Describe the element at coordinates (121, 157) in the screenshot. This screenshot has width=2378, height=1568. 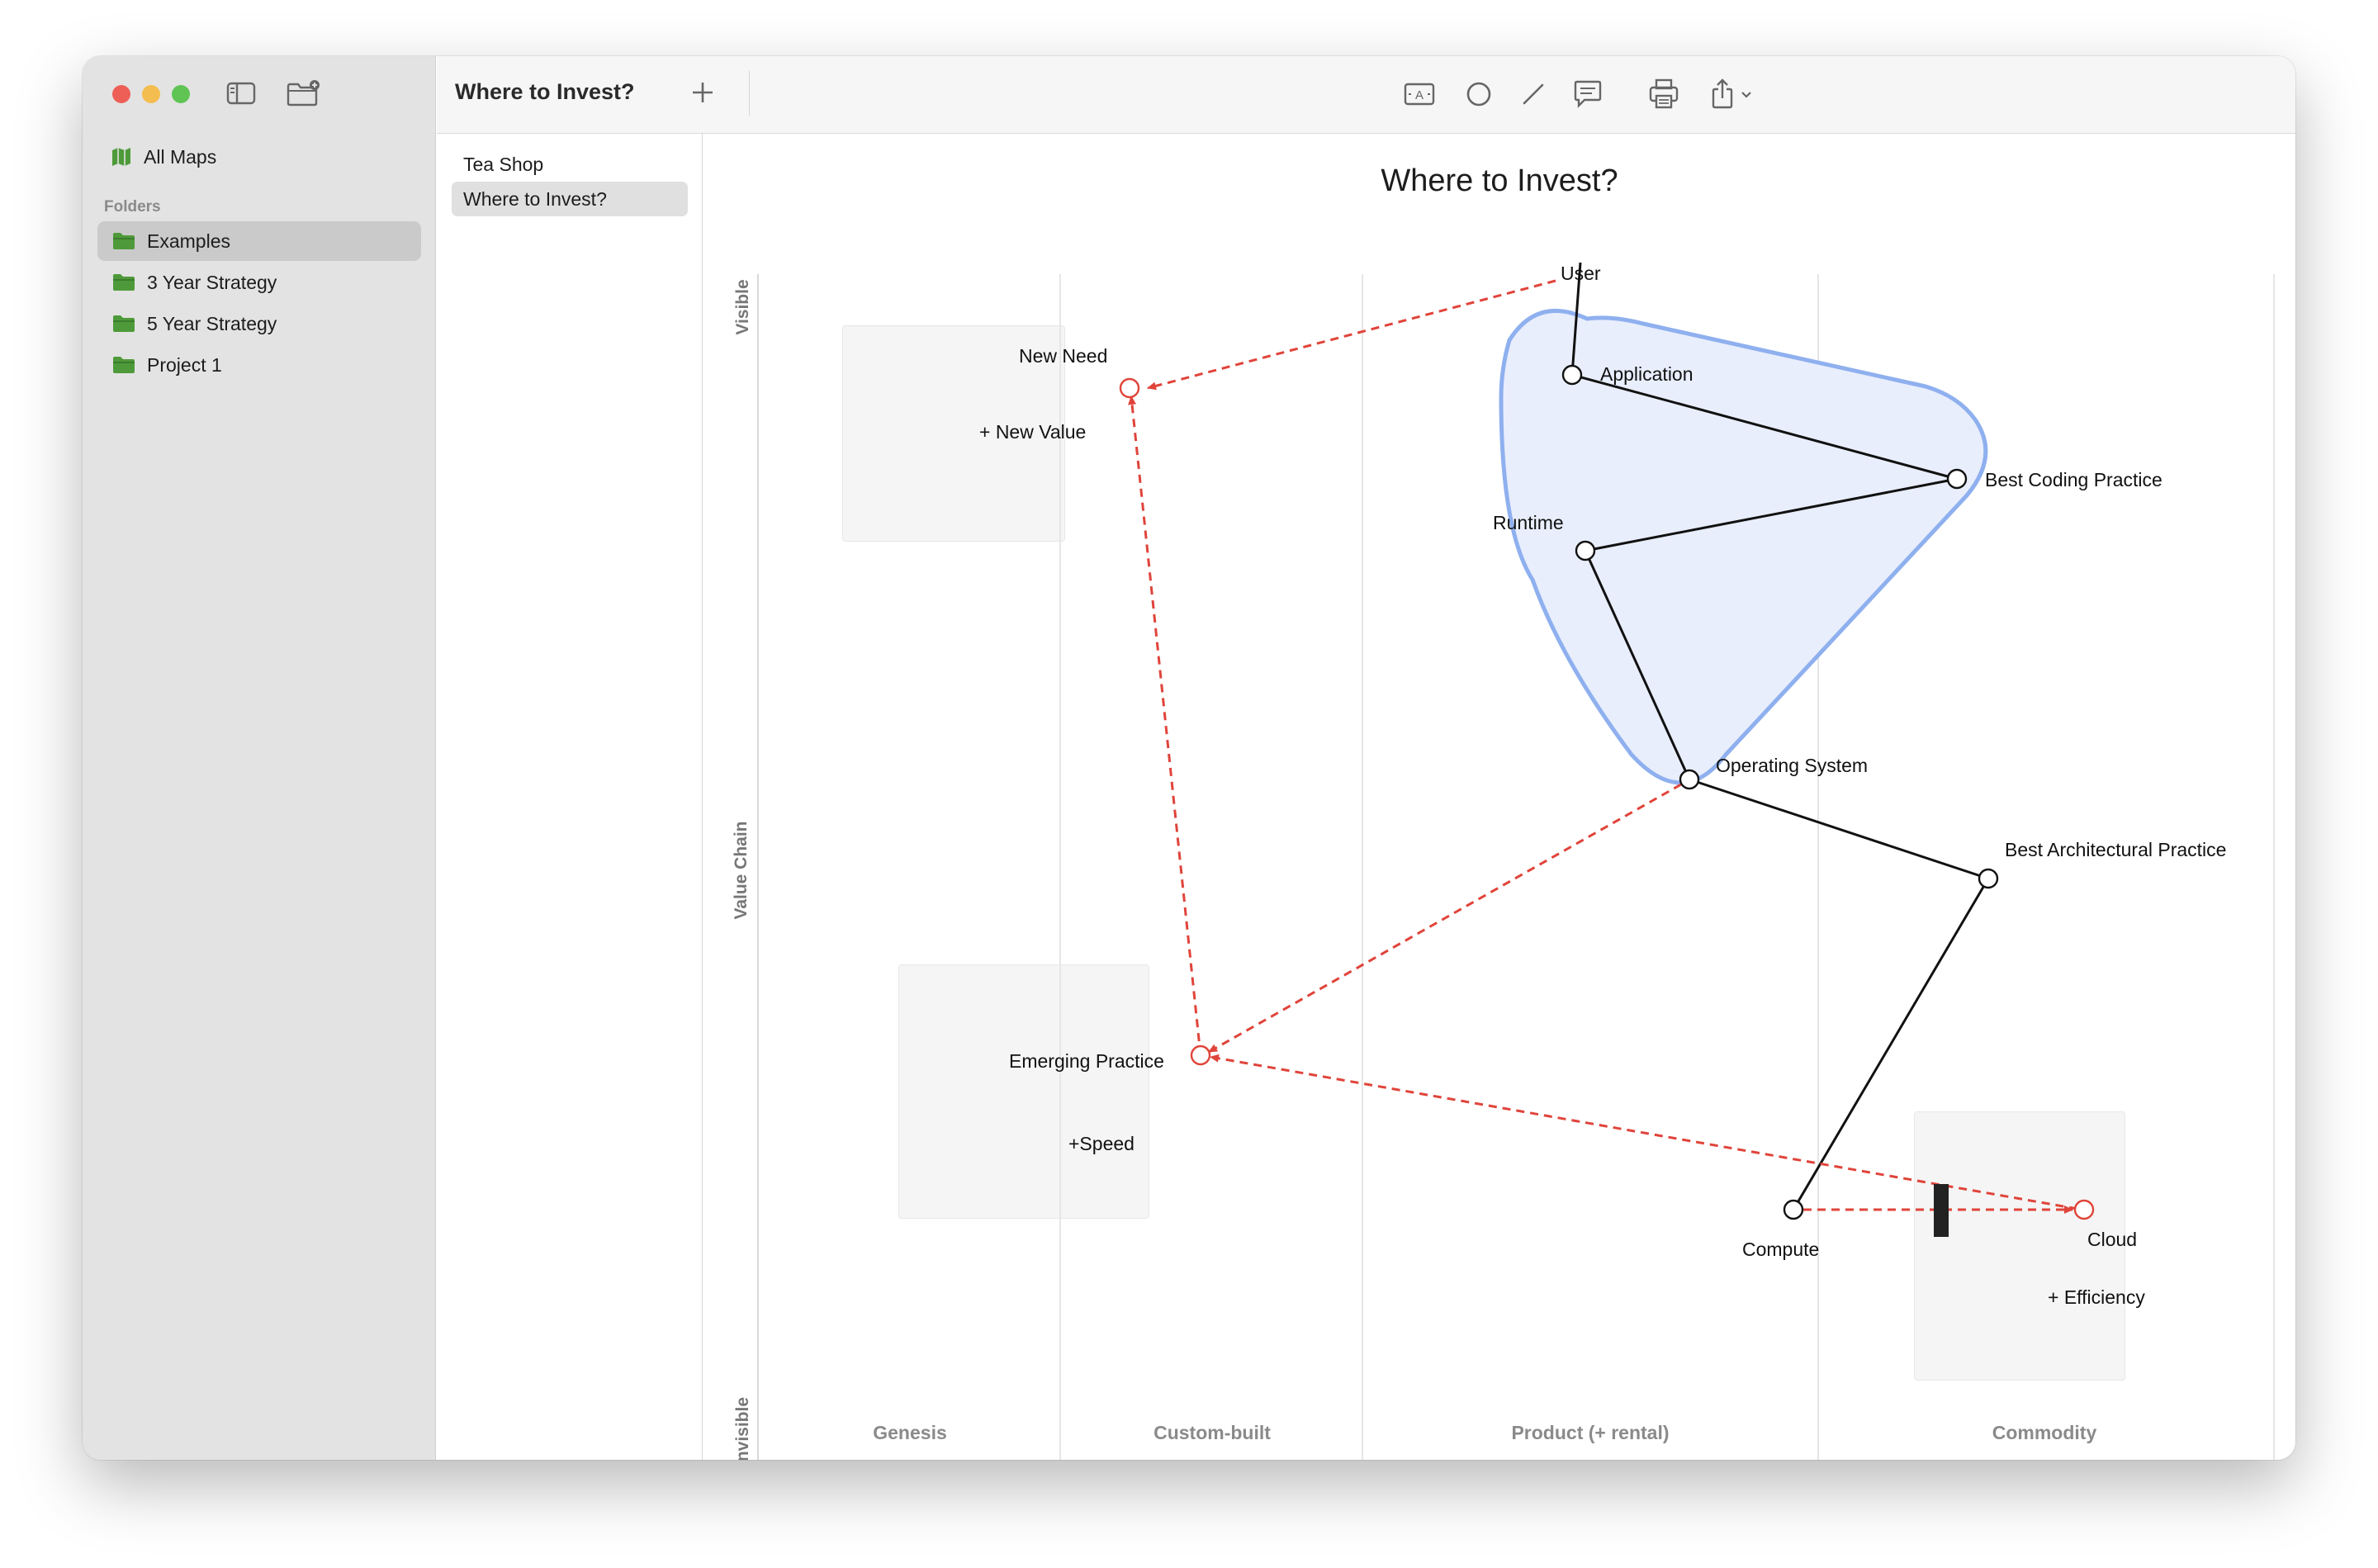
I see `map-icon` at that location.